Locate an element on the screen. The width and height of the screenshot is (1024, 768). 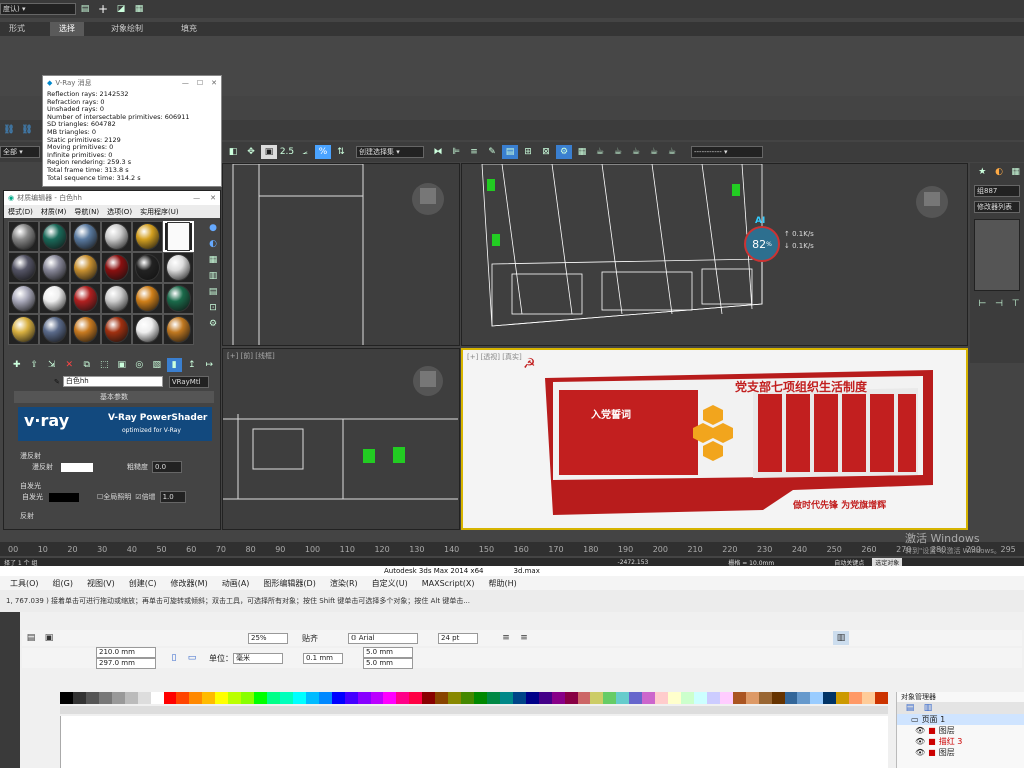
save-icon: ▣ is located at coordinates (49, 638).